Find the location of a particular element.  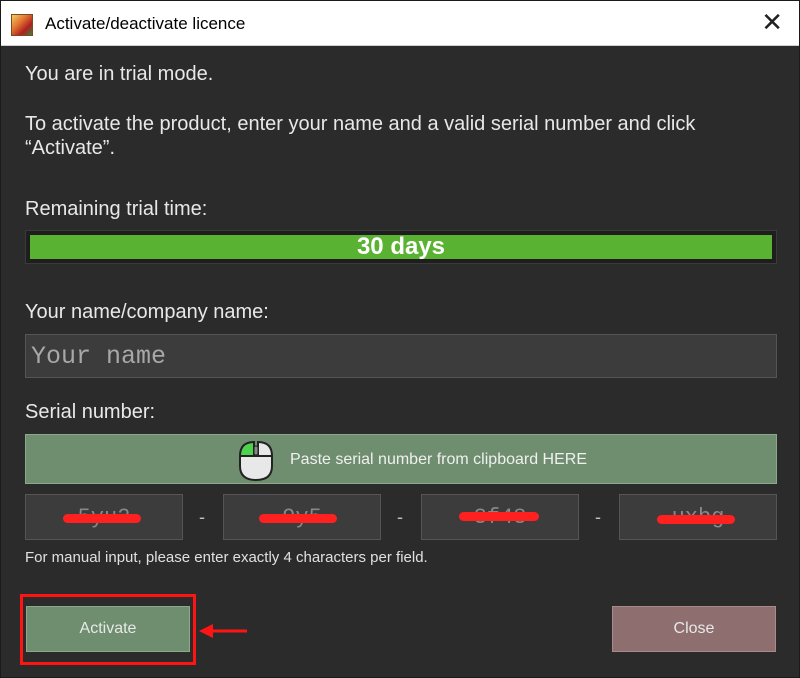

name-label: Your name/company name: is located at coordinates (147, 312).